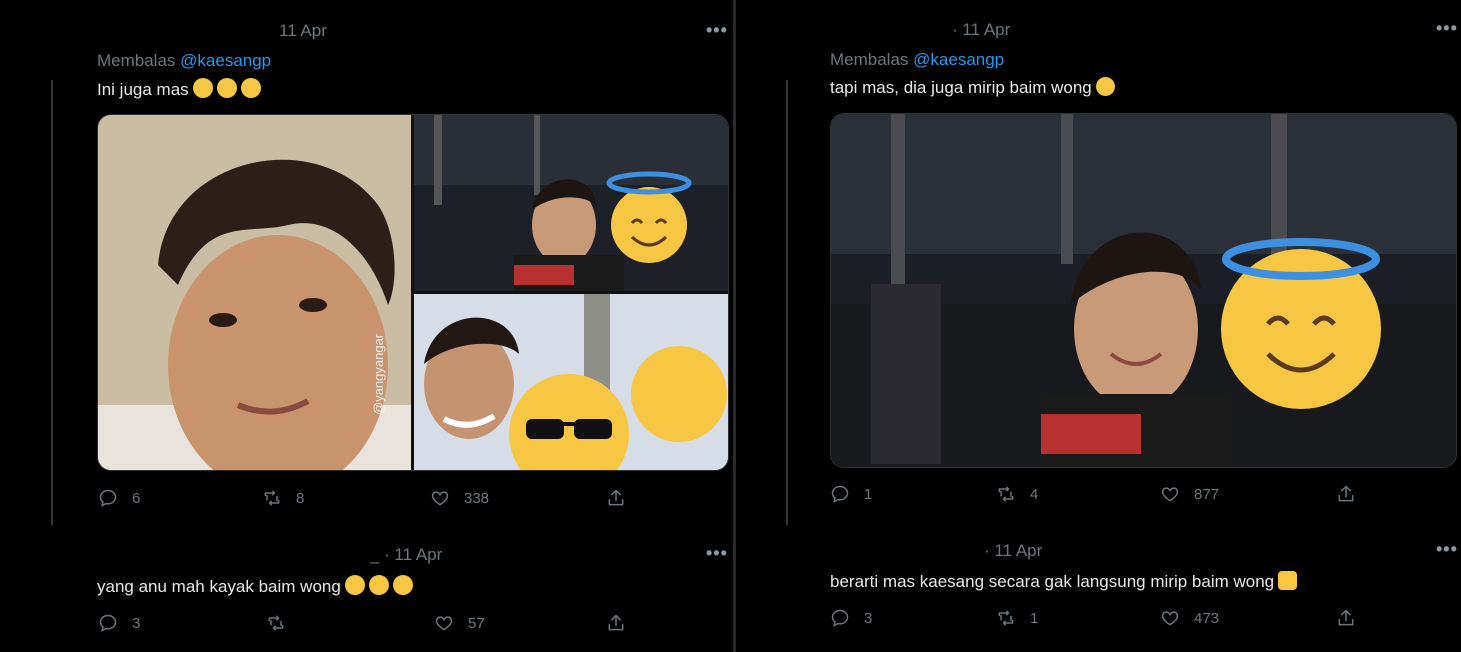 This screenshot has height=652, width=1461. What do you see at coordinates (303, 31) in the screenshot?
I see `tweet-date: 11 Apr` at bounding box center [303, 31].